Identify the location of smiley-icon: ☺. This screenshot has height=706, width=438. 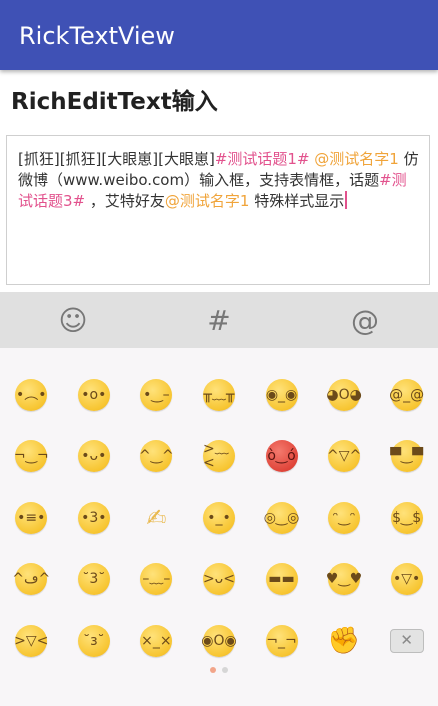
(73, 320).